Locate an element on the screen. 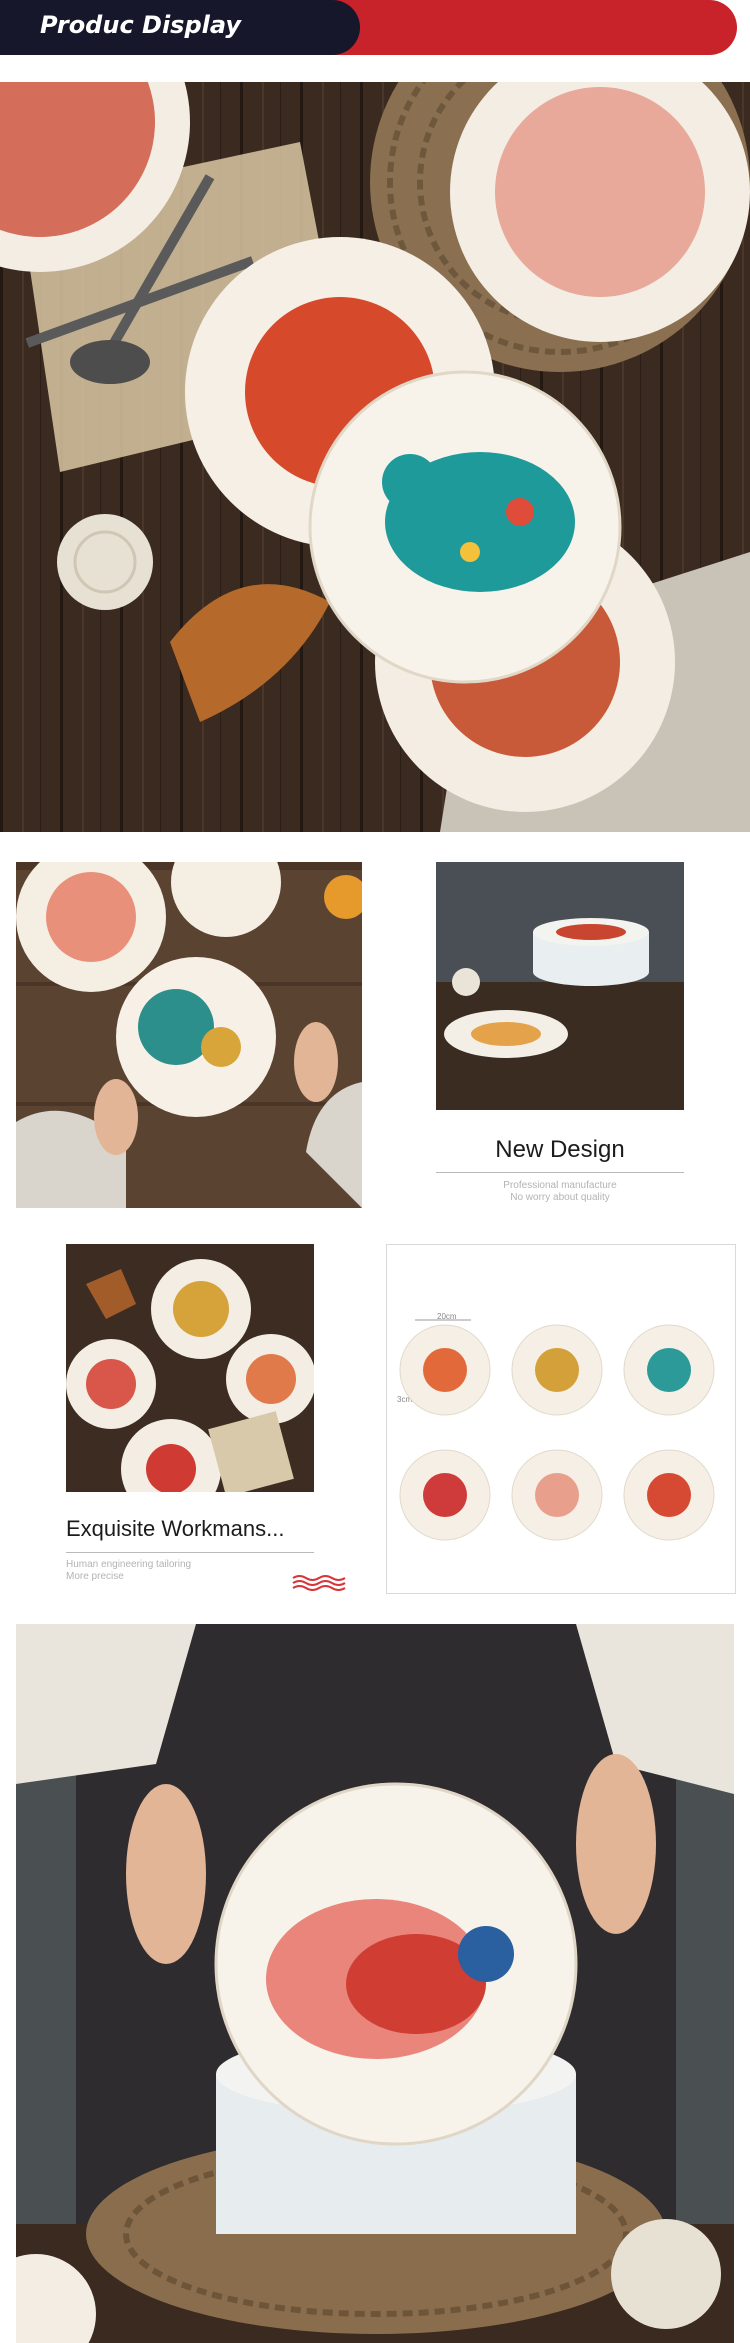  plate-in-hands-photo is located at coordinates (189, 1035).